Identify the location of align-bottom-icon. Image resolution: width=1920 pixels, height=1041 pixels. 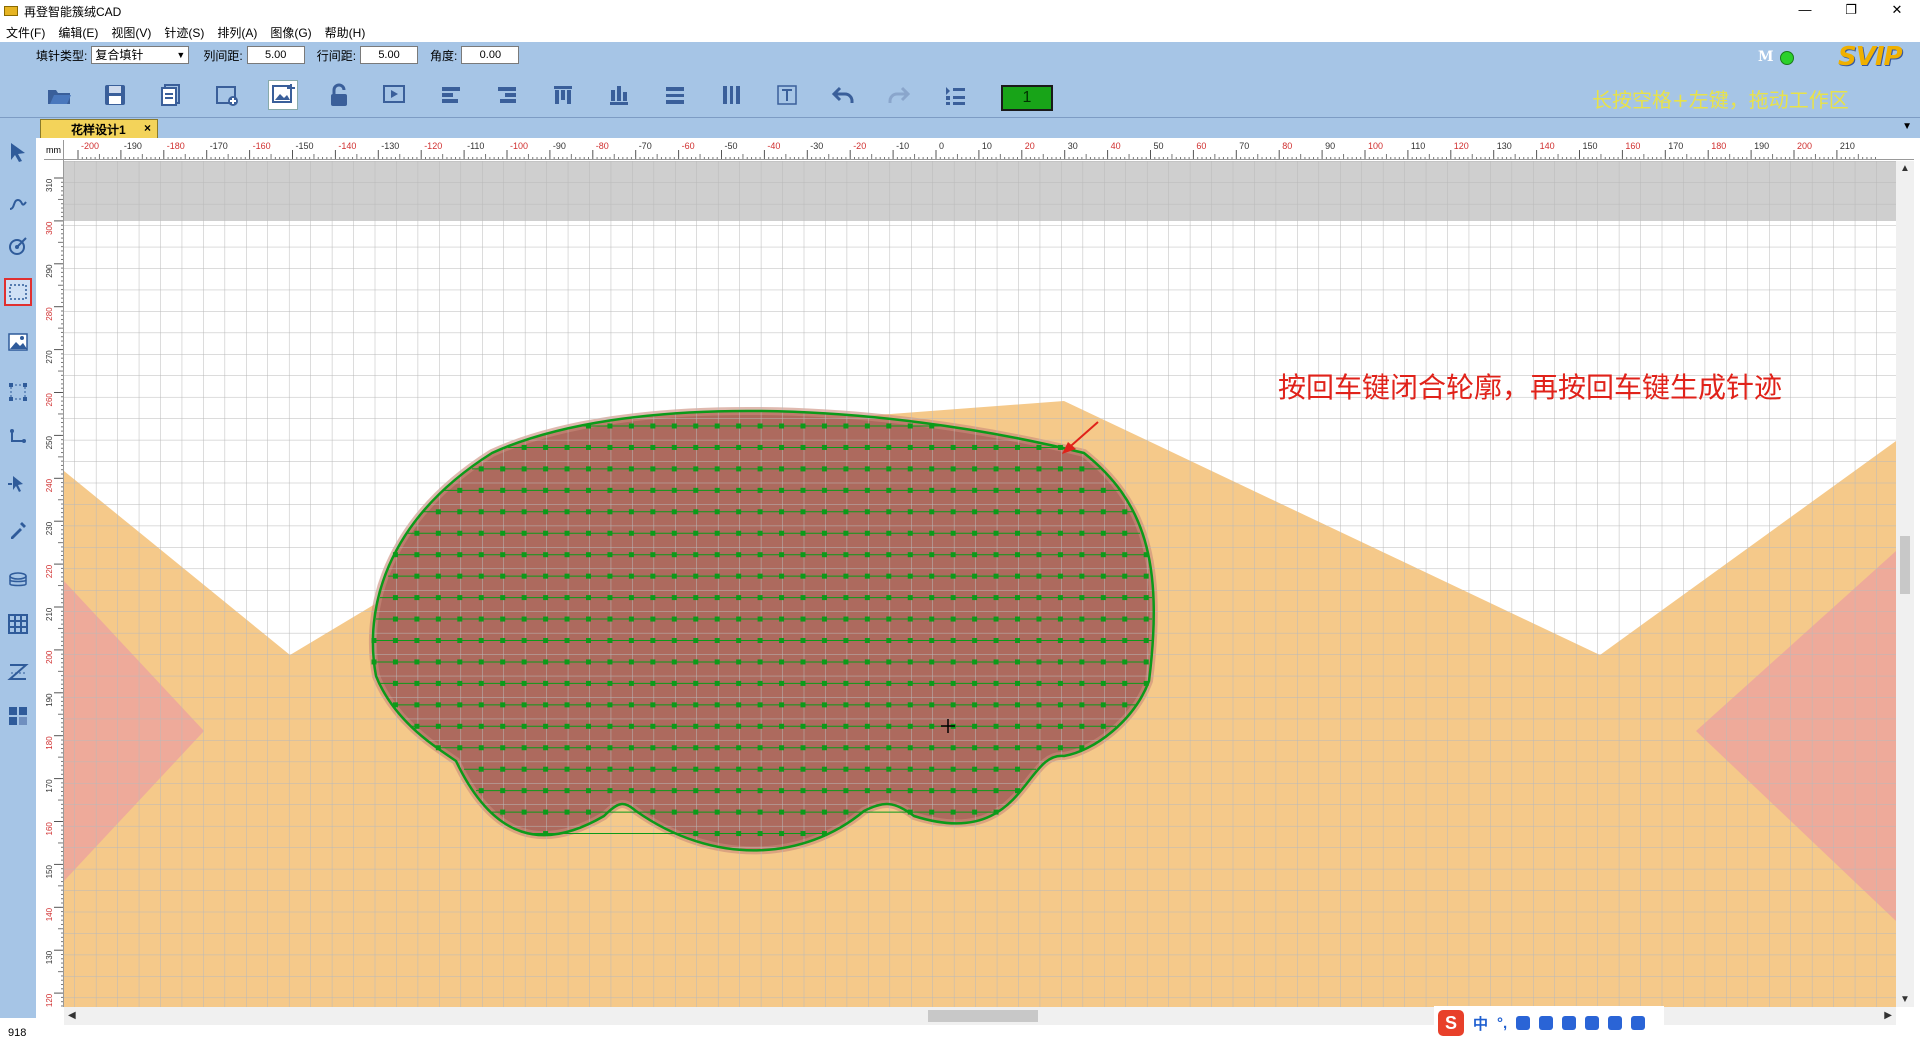
(619, 95).